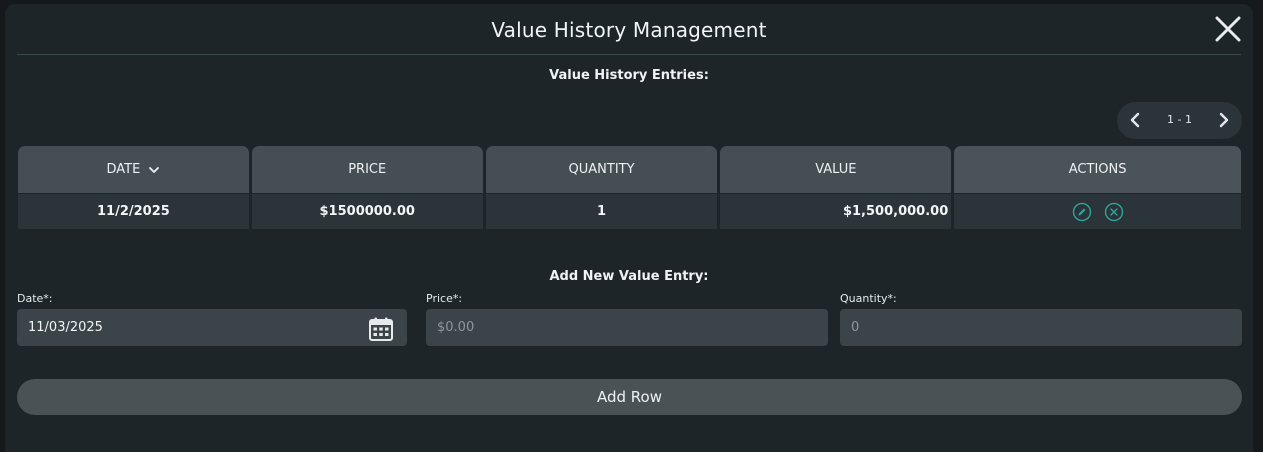  I want to click on price-field-label: Price*:, so click(444, 298).